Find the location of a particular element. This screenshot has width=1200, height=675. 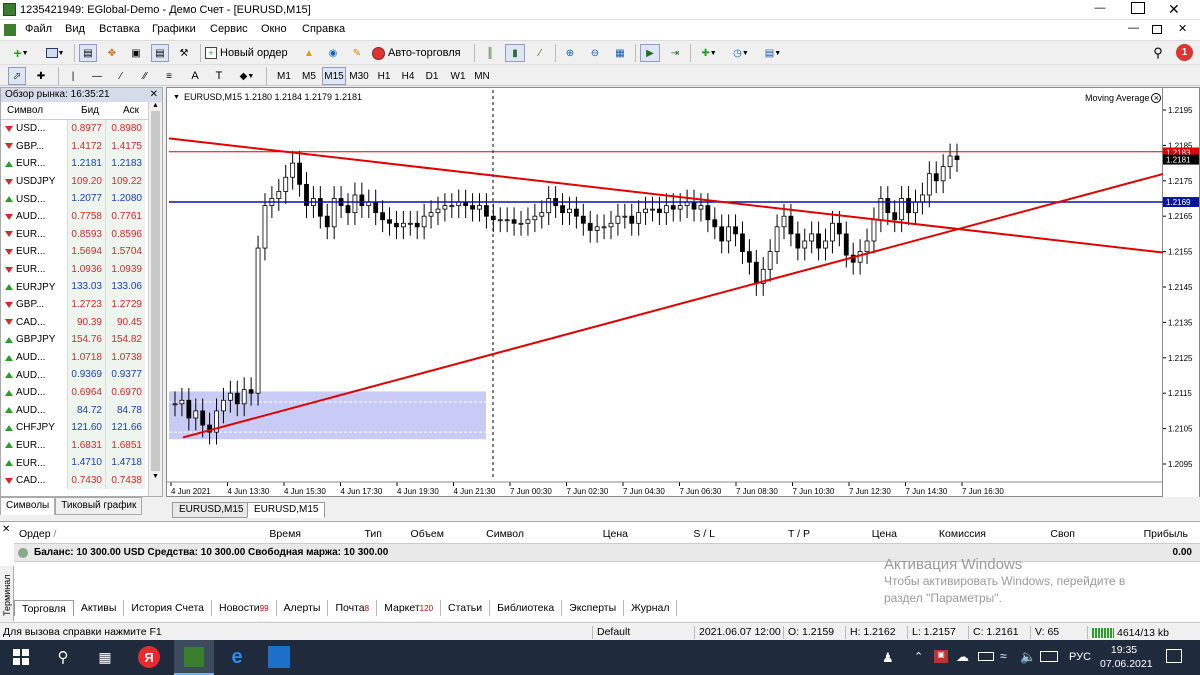

text-label-icon: T is located at coordinates (219, 76).